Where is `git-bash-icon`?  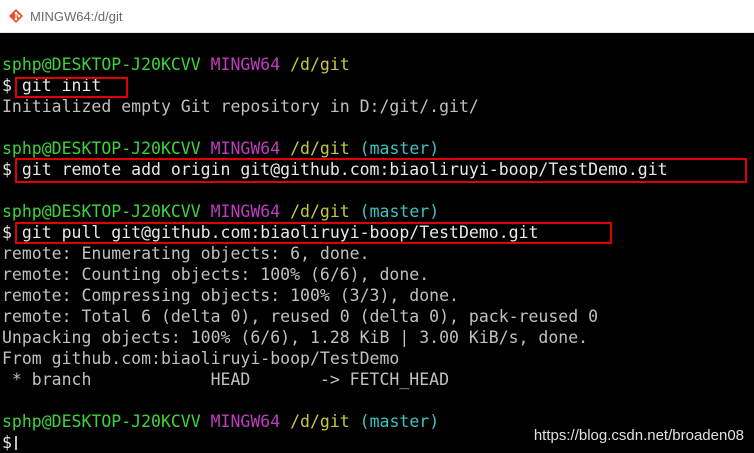 git-bash-icon is located at coordinates (16, 16).